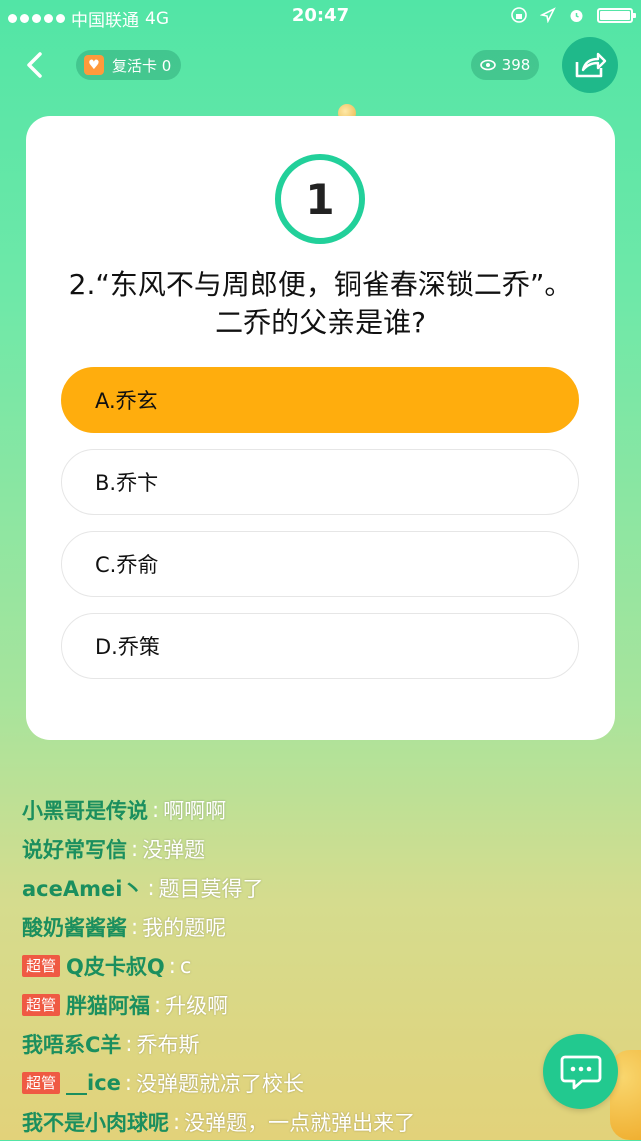 This screenshot has width=641, height=1141. I want to click on eye-icon, so click(487, 65).